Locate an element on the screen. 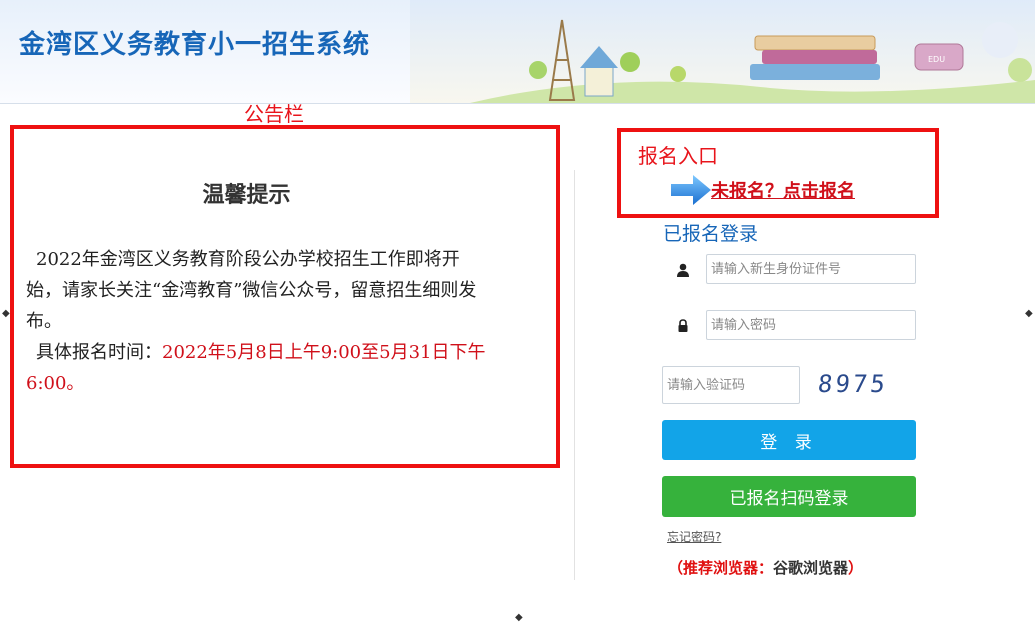 The image size is (1035, 623). captcha-input is located at coordinates (731, 385).